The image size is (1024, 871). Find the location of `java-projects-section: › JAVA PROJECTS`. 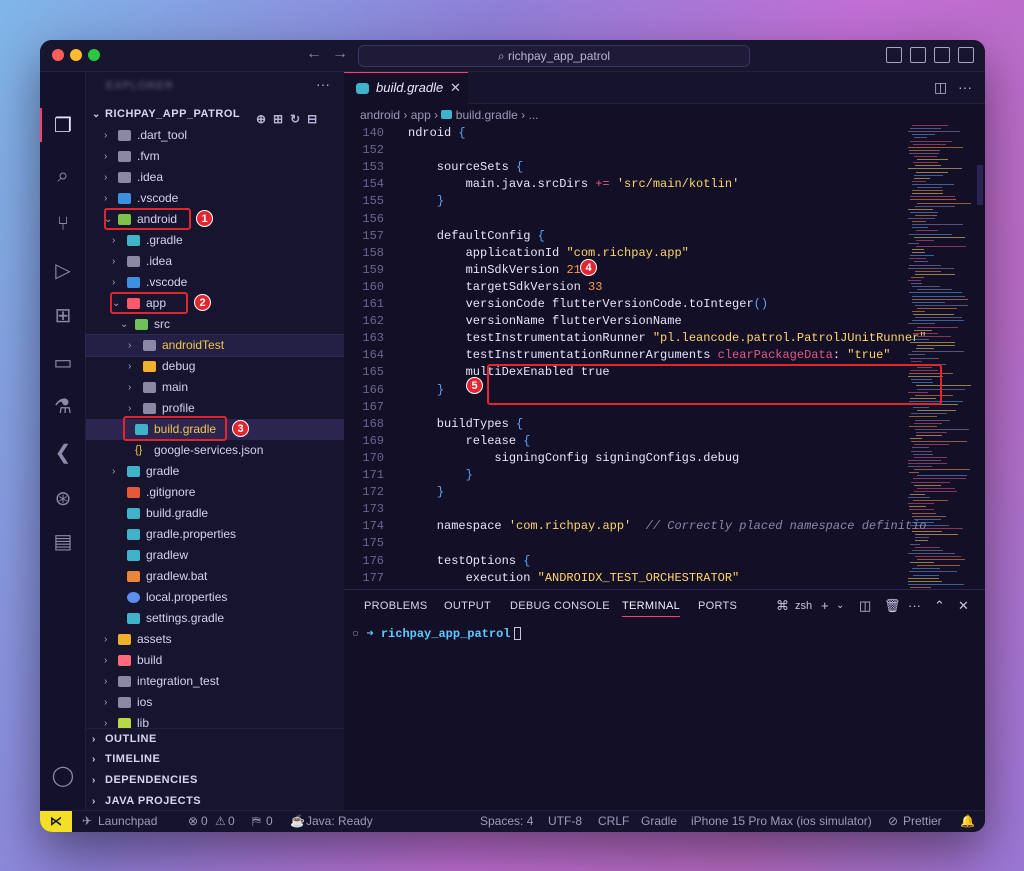

java-projects-section: › JAVA PROJECTS is located at coordinates (215, 801).